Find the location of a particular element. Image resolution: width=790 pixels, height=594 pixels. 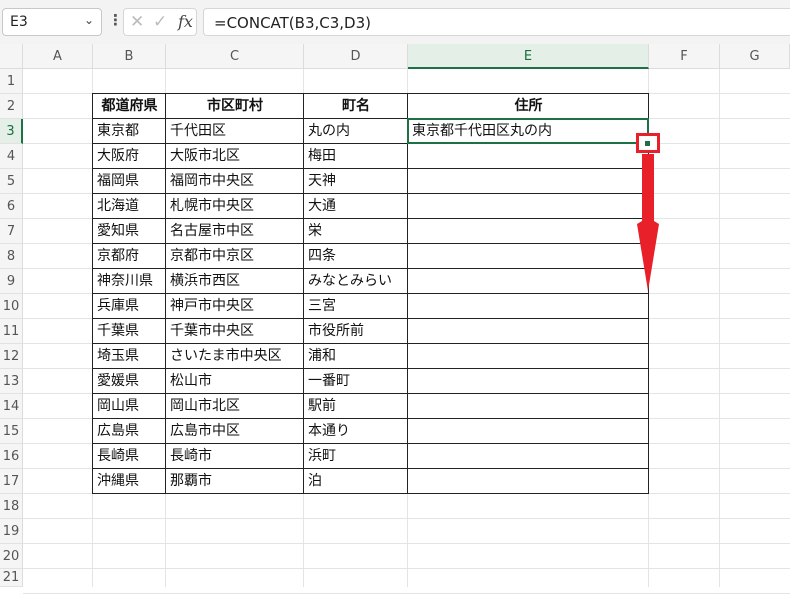

table-cell: 広島県 is located at coordinates (131, 431).